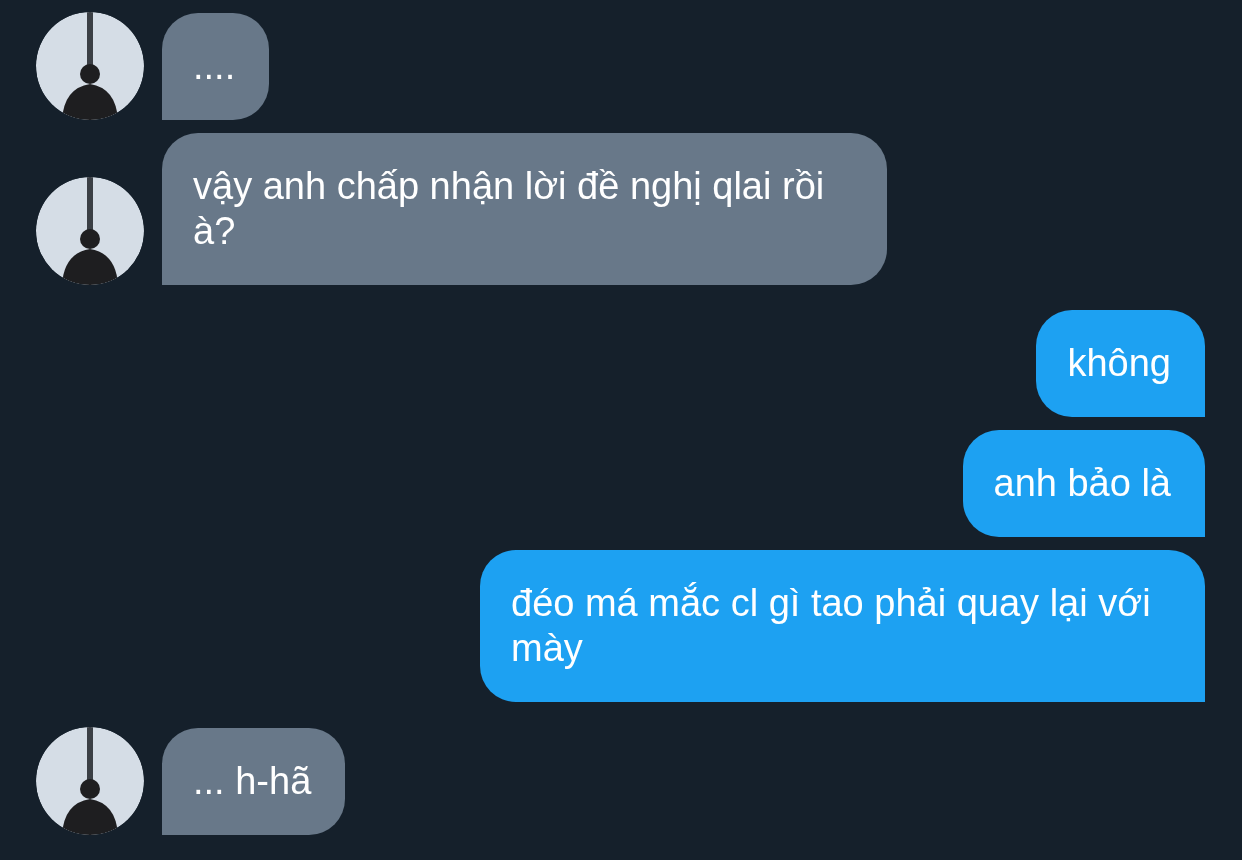  What do you see at coordinates (1120, 363) in the screenshot?
I see `message-bubble: không` at bounding box center [1120, 363].